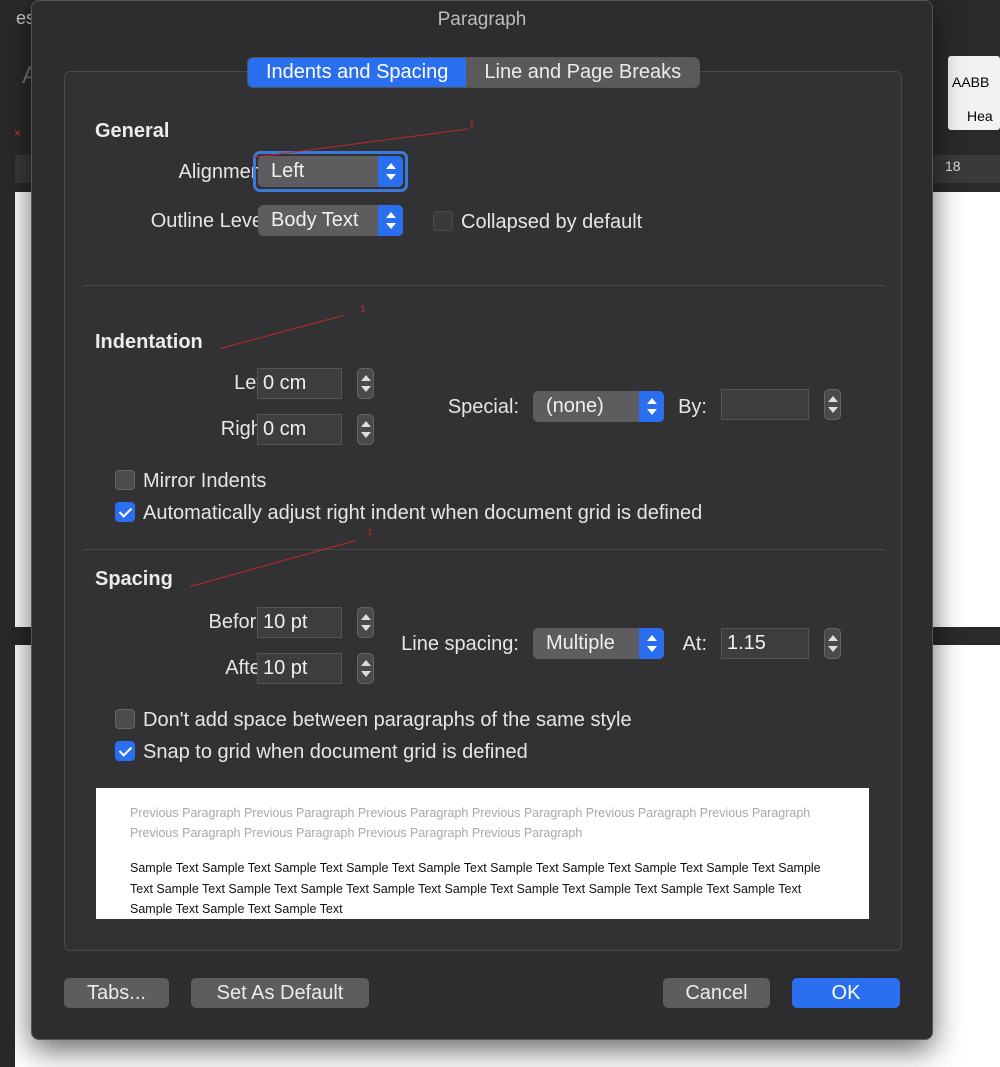  I want to click on collapsed-label: Collapsed by default, so click(552, 222).